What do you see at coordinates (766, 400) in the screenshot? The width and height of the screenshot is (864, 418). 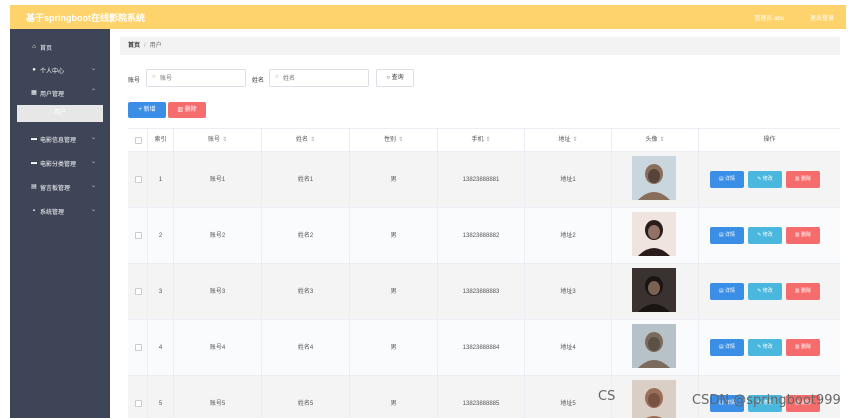 I see `watermark: CSDN @springboot999` at bounding box center [766, 400].